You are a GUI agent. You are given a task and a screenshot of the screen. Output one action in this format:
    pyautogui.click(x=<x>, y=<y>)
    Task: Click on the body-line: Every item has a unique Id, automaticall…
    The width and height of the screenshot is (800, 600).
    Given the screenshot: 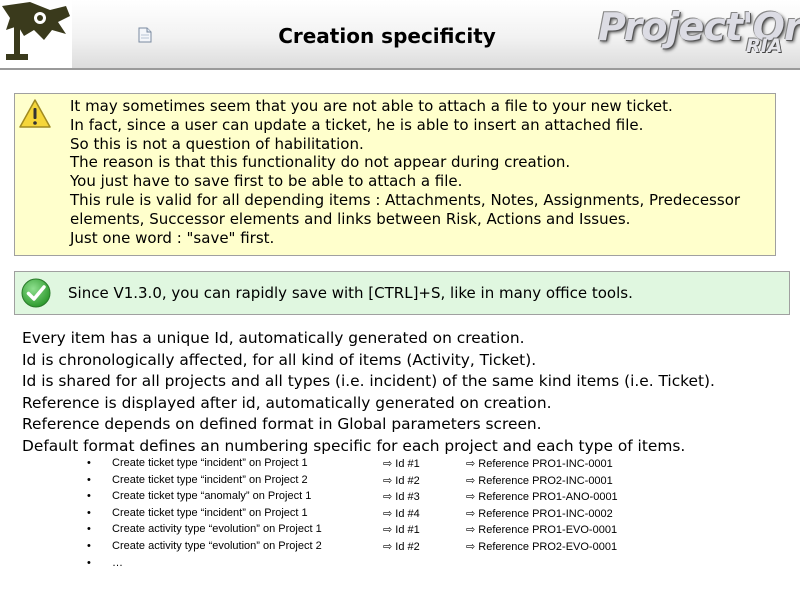 What is the action you would take?
    pyautogui.click(x=273, y=338)
    